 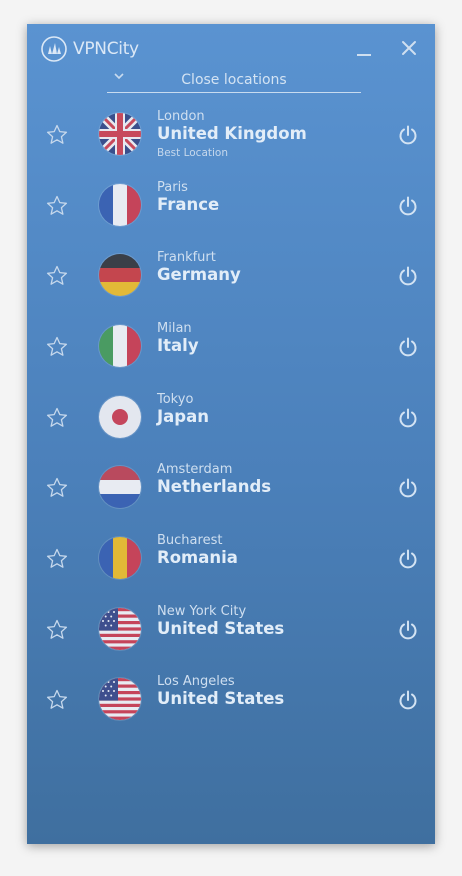 I want to click on location-country: United Kingdom, so click(x=232, y=133).